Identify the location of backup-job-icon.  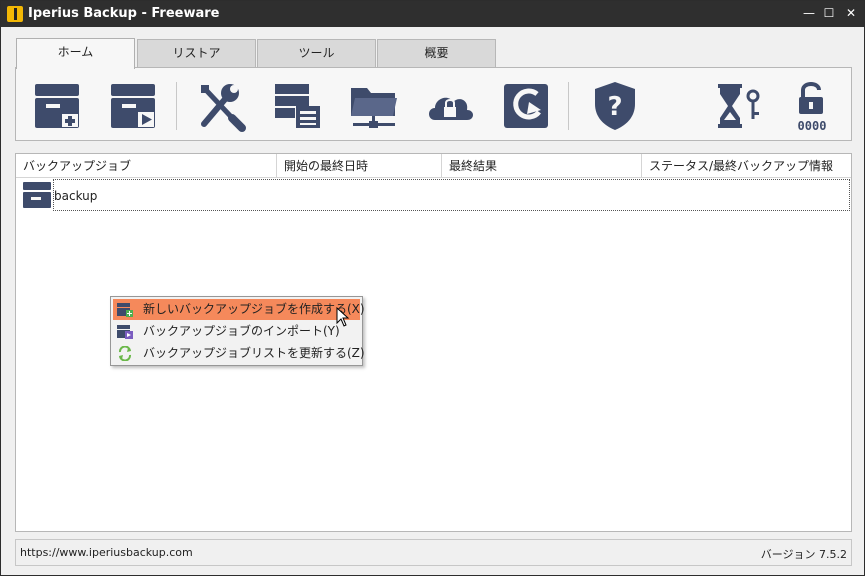
(37, 195).